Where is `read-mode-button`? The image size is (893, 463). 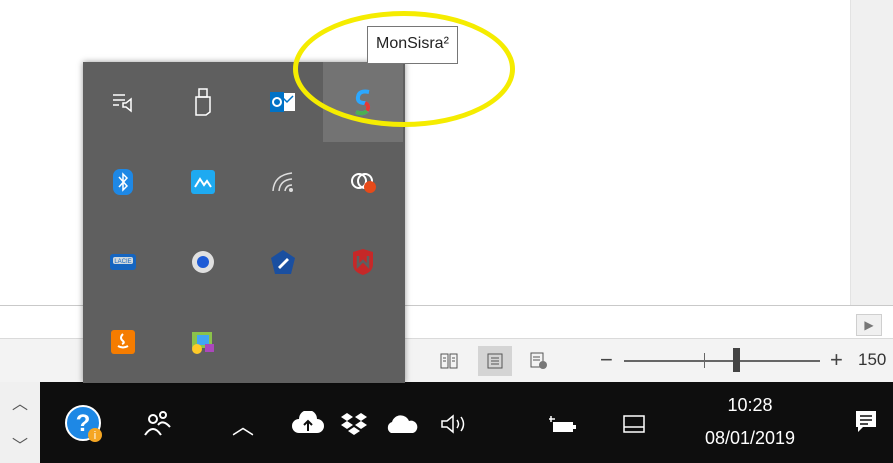
read-mode-button is located at coordinates (449, 361).